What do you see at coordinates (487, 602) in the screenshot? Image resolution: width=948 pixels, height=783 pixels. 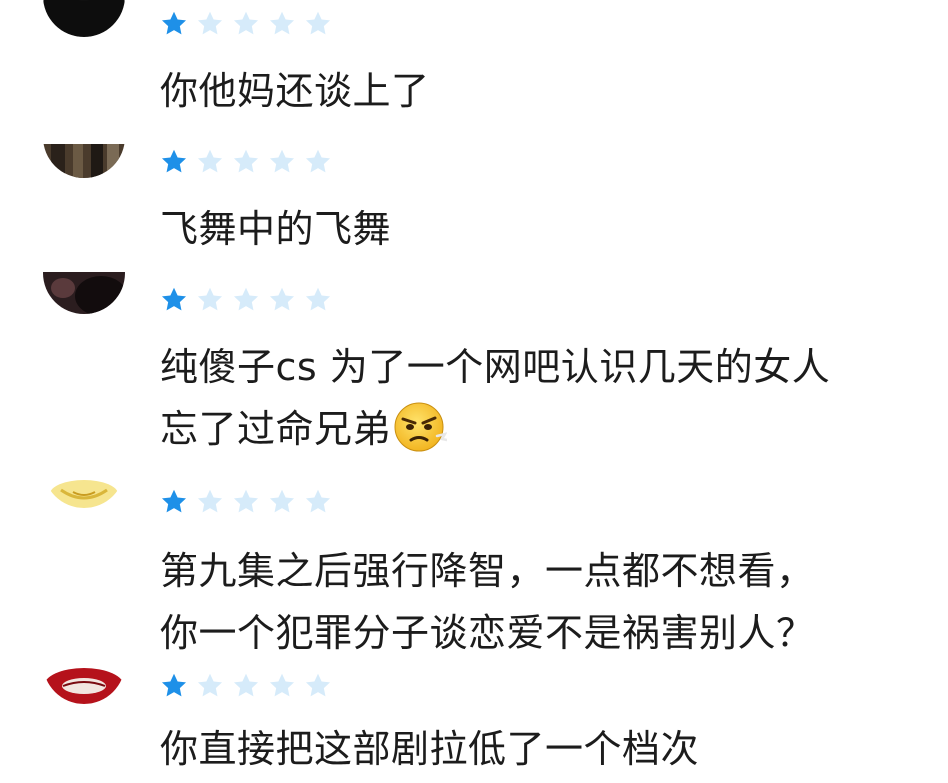 I see `review-text: 第九集之后强行降智，一点都不想看， 你一个犯罪分子谈恋爱不是祸害别人？` at bounding box center [487, 602].